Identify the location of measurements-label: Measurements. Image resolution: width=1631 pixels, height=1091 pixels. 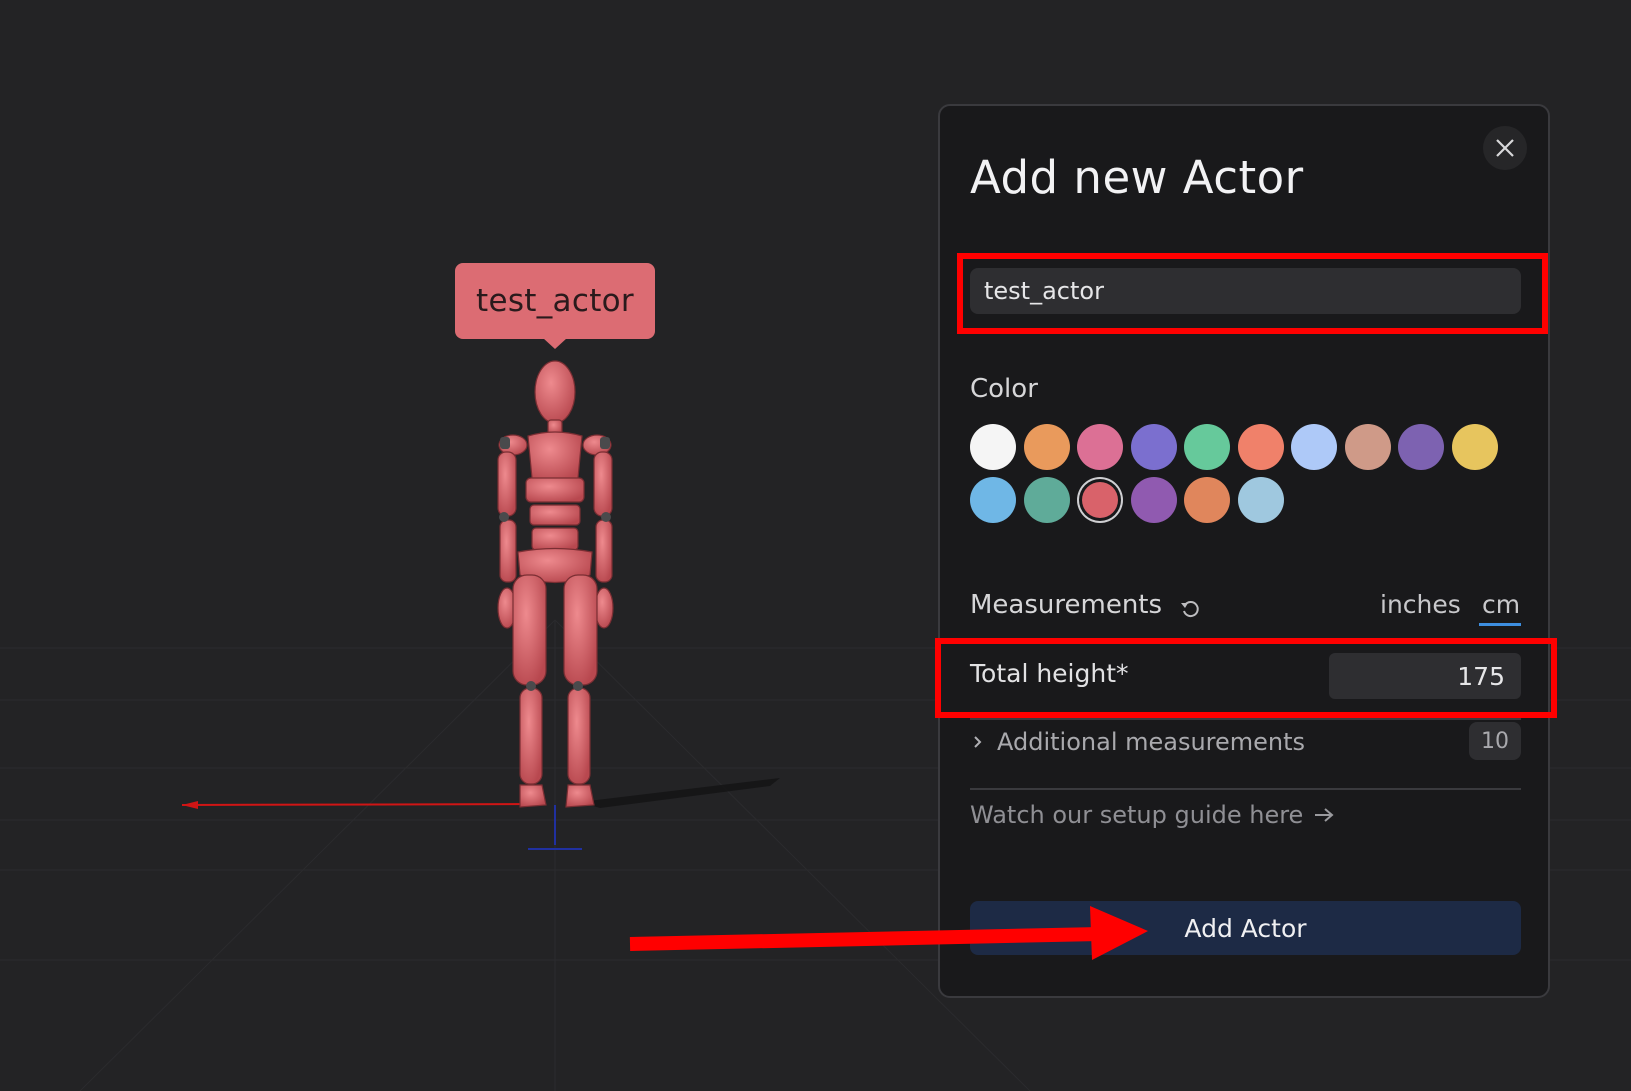
(1066, 605).